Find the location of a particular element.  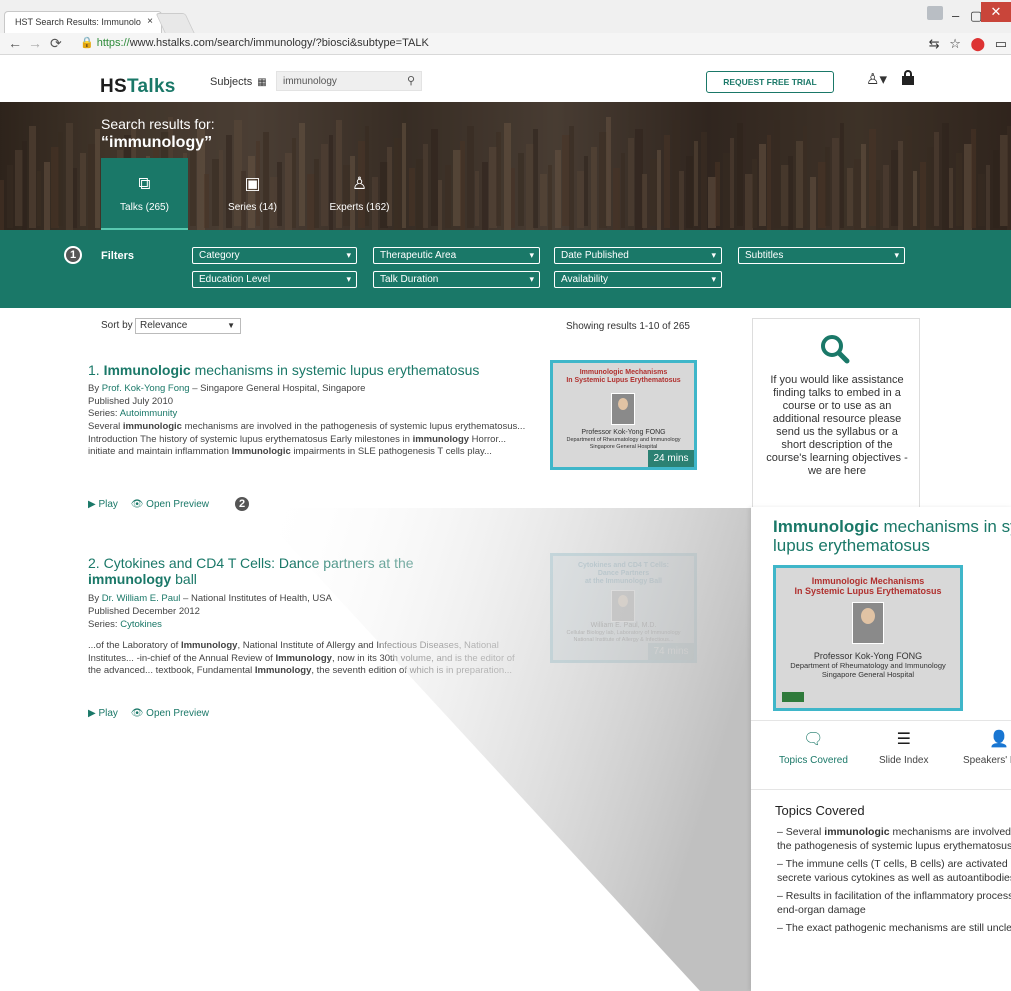

tab-experts: ♙ Experts (162) is located at coordinates (359, 194).